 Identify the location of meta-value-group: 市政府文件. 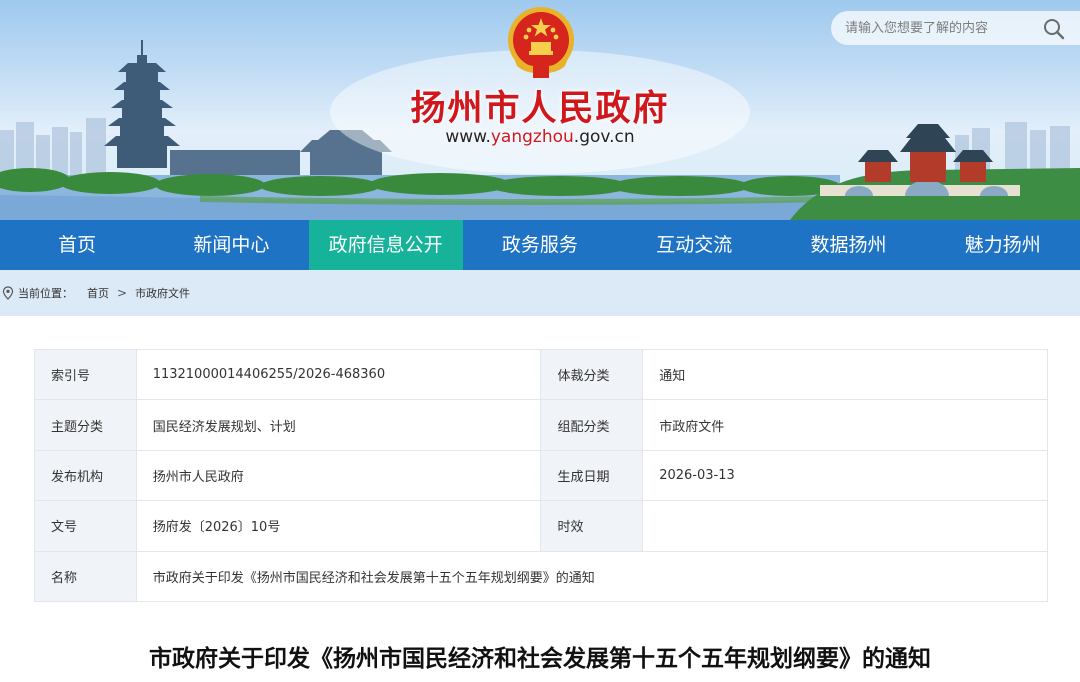
(845, 425).